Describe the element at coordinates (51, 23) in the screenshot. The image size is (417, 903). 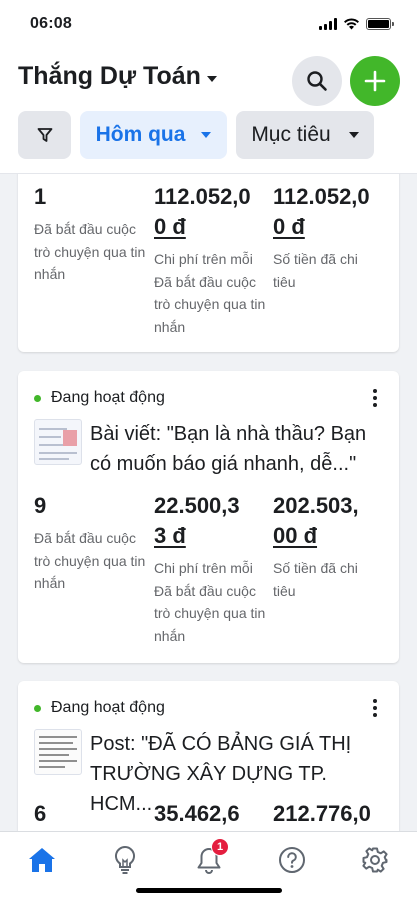
I see `status-time: 06:08` at that location.